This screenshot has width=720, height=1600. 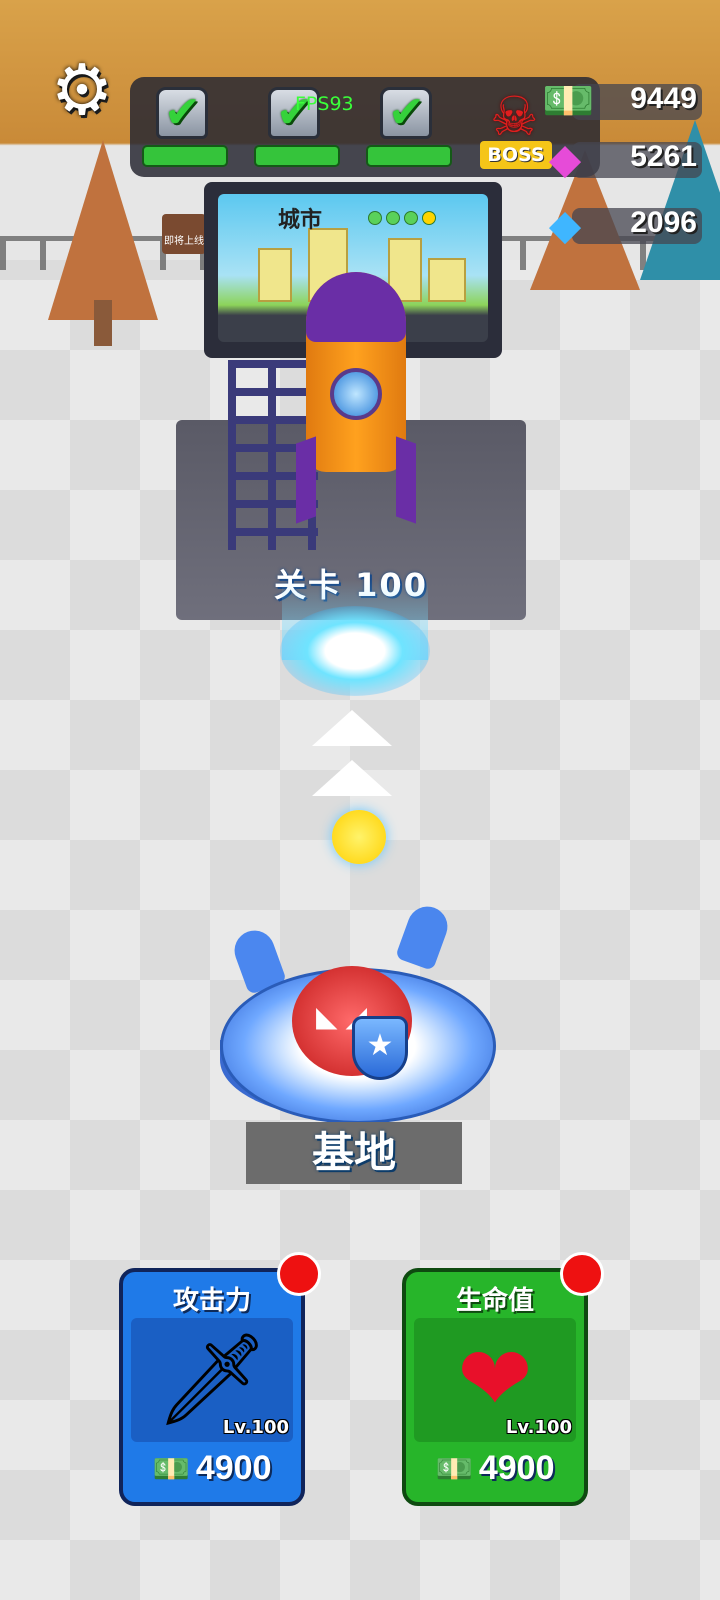 I want to click on blue-crystal-icon: ◆, so click(x=565, y=224).